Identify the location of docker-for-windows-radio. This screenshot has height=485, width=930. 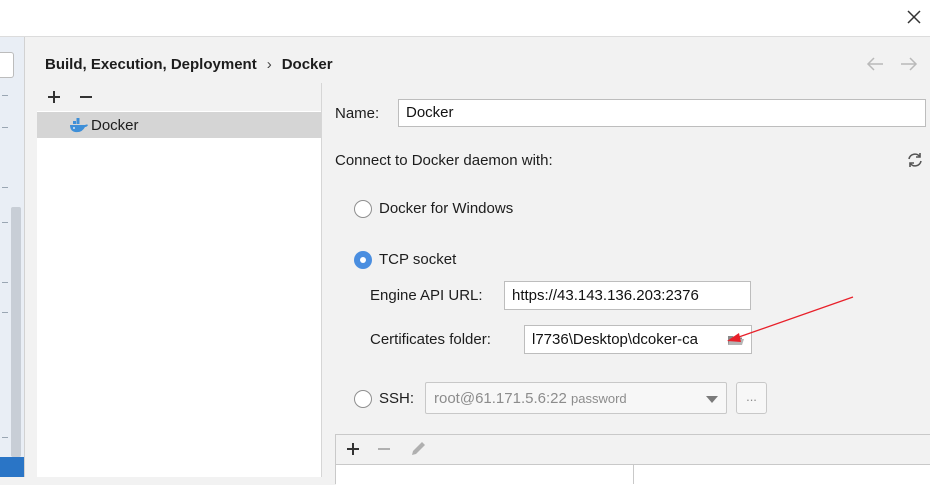
(363, 209).